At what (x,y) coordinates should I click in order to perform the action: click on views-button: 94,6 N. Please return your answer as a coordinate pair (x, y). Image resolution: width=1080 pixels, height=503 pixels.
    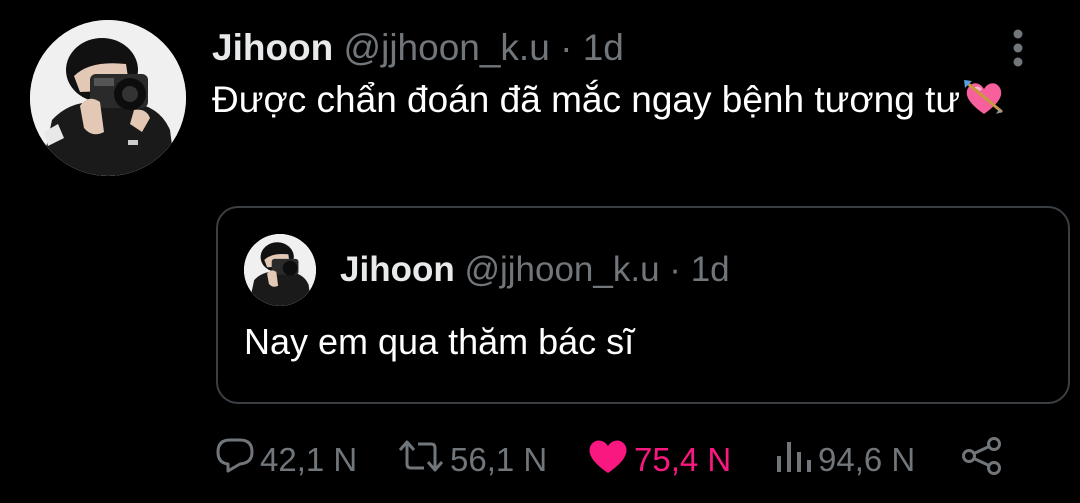
    Looking at the image, I should click on (844, 460).